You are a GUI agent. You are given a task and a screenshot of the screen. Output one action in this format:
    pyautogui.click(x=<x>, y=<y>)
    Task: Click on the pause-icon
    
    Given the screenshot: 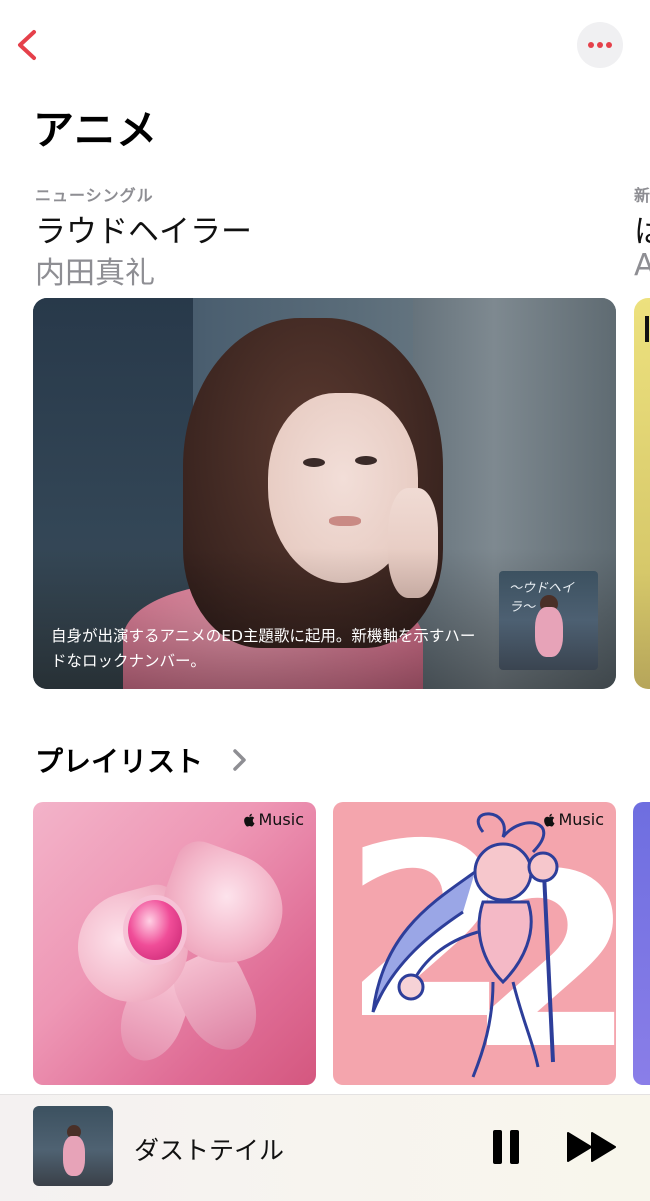 What is the action you would take?
    pyautogui.click(x=506, y=1147)
    